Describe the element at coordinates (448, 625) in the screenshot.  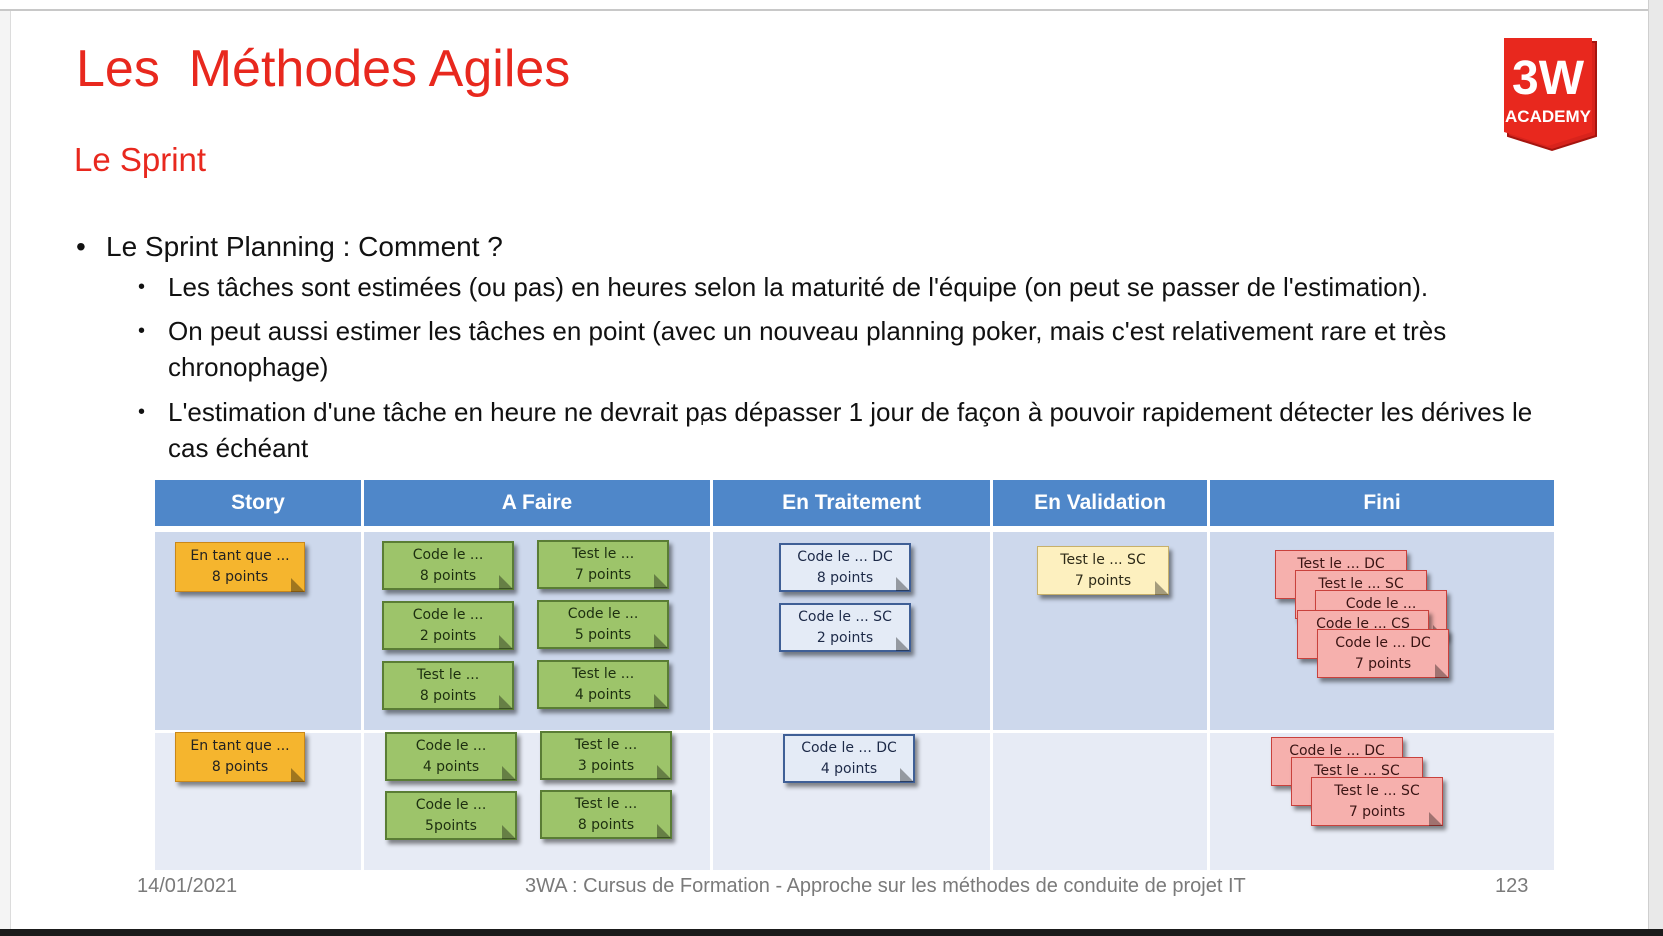
I see `task-card: Code le ... 2 points` at that location.